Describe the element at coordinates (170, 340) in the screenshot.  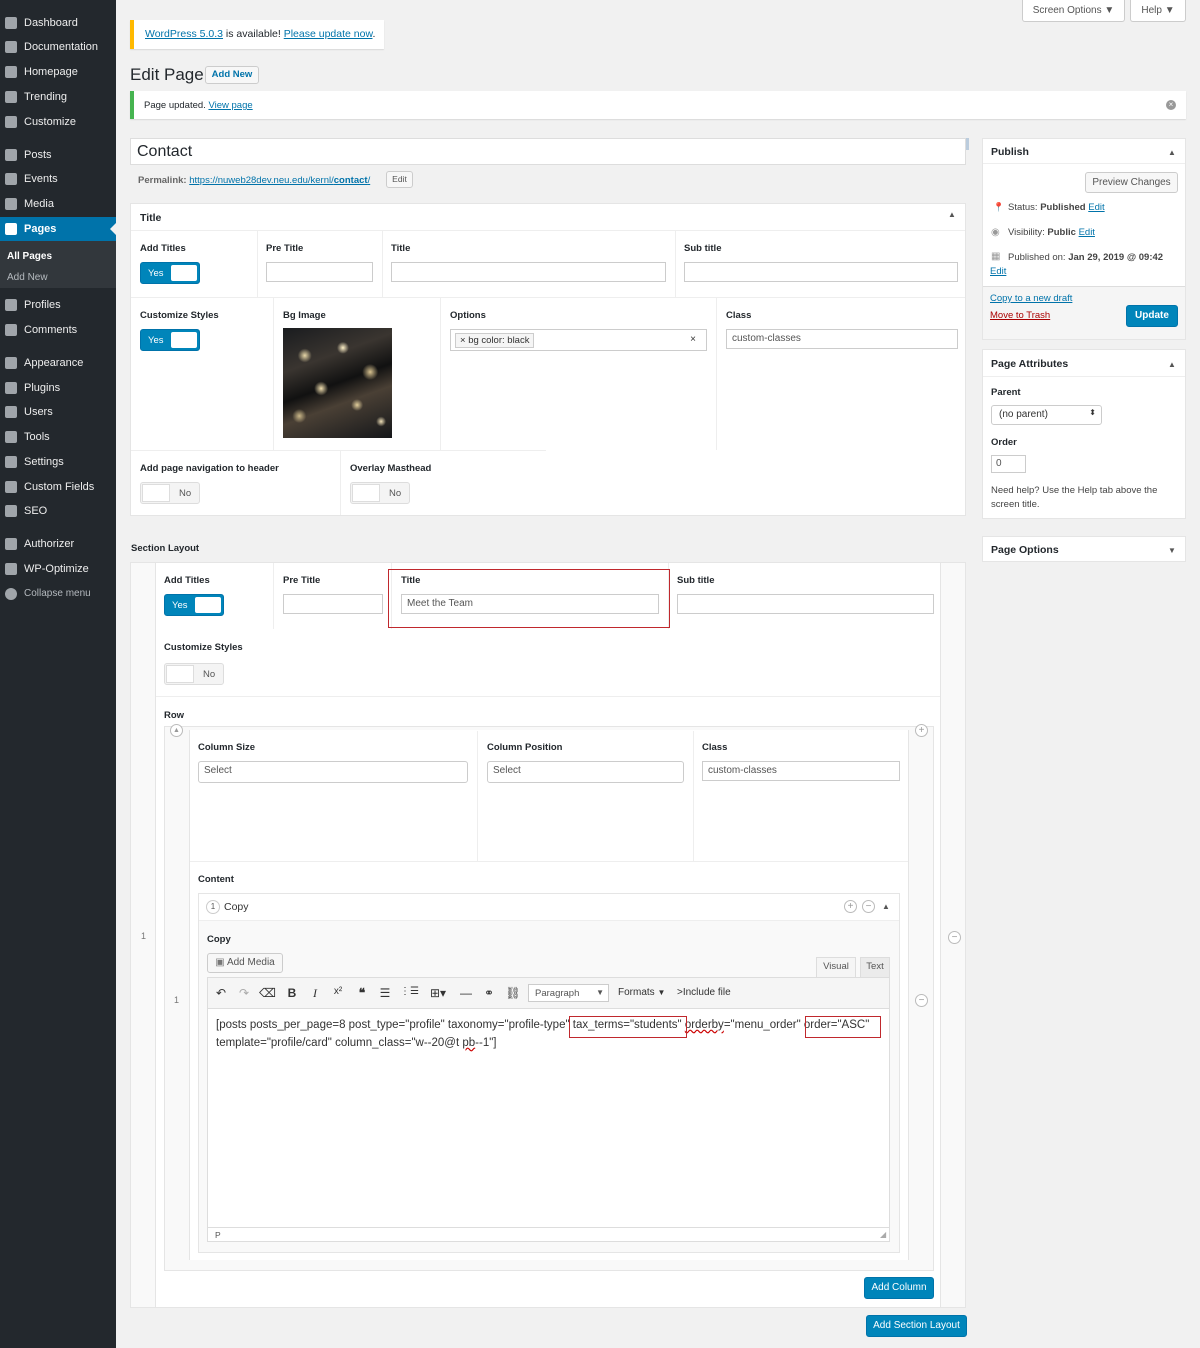
I see `customize-styles-toggle: Yes` at that location.